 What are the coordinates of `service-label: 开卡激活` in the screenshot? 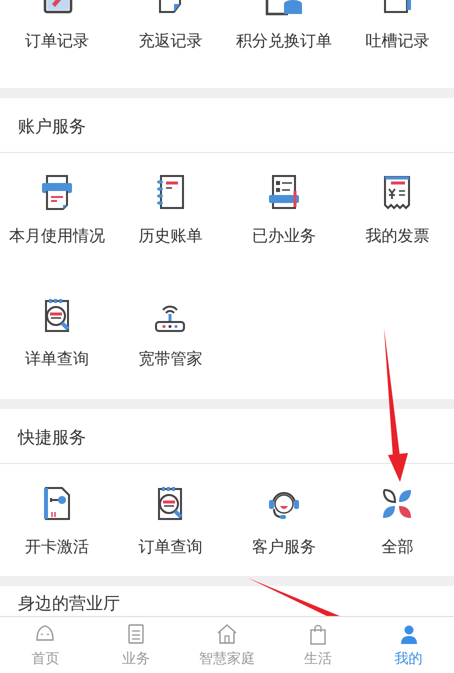 It's located at (56, 547).